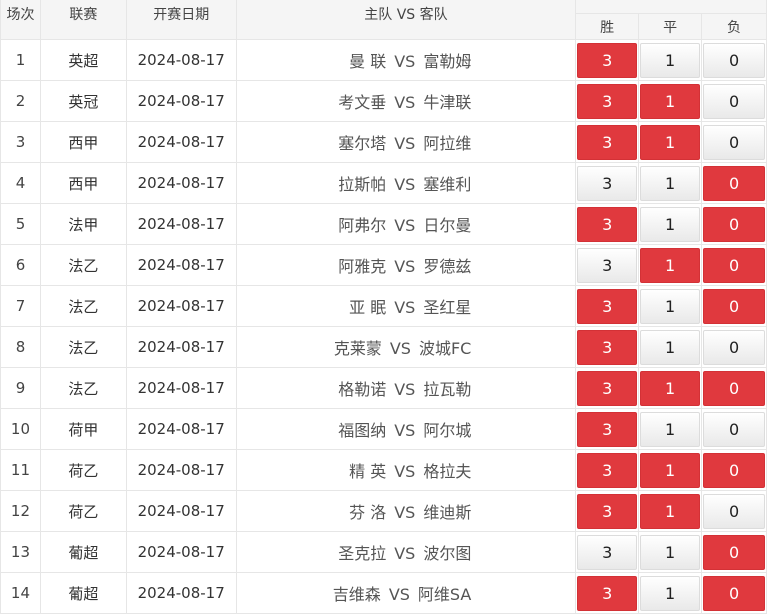  What do you see at coordinates (447, 430) in the screenshot?
I see `away-team: 阿尔城` at bounding box center [447, 430].